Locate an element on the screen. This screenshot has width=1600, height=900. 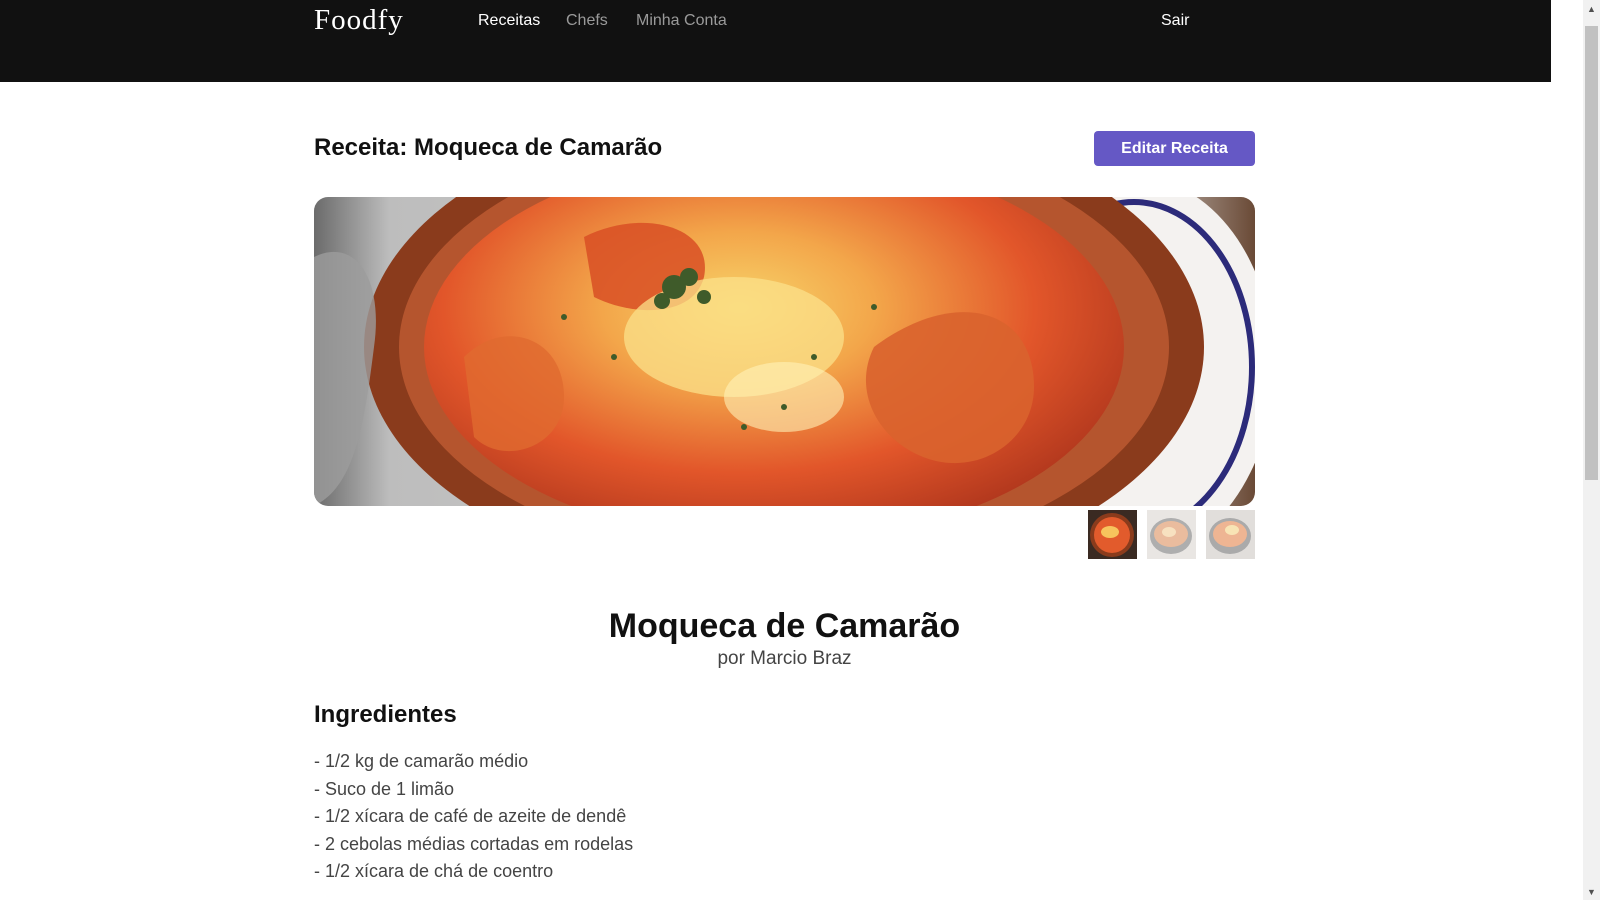
ingredient-item: - 2 cebolas médias cortadas em rodelas is located at coordinates (474, 843).